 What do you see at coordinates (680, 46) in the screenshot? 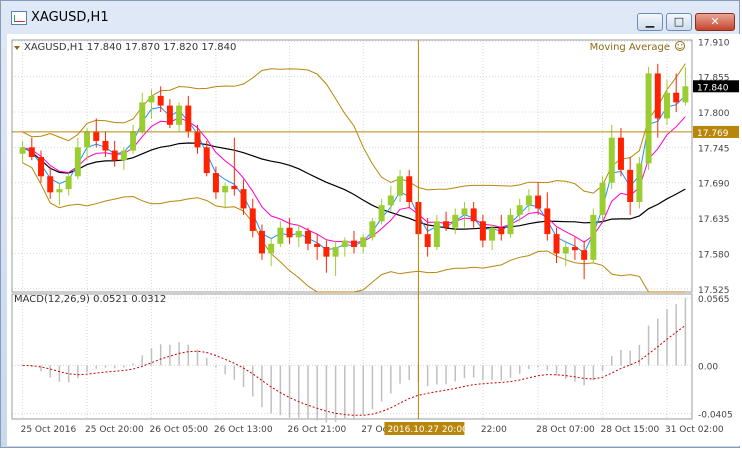
I see `smiley-icon` at bounding box center [680, 46].